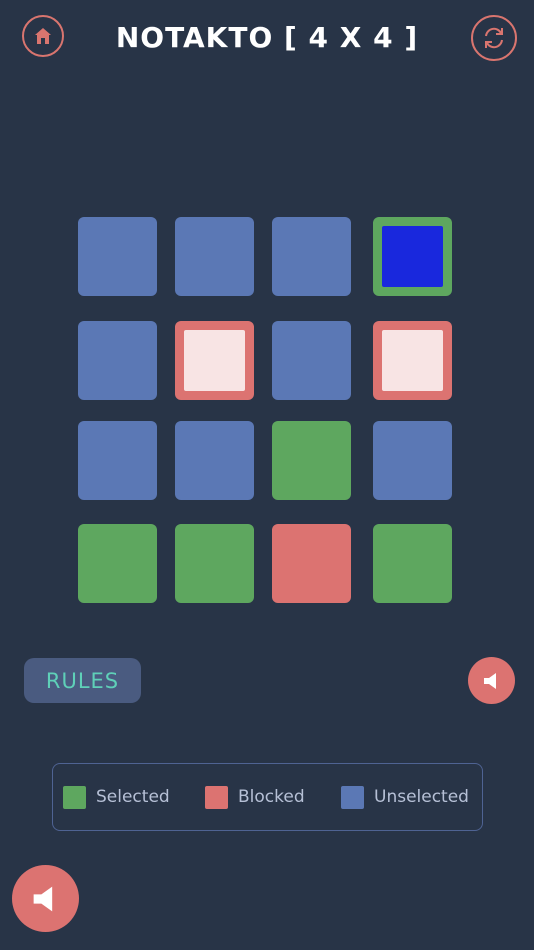  I want to click on board-cell-r1-c2, so click(214, 256).